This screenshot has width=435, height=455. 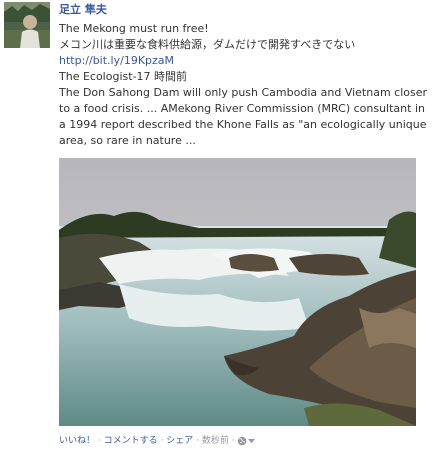 I want to click on message-line-1: The Mekong must run free!, so click(x=134, y=28).